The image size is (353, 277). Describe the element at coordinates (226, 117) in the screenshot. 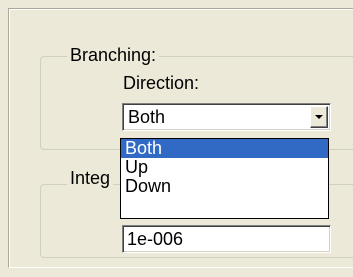

I see `direction-combobox: Both` at that location.